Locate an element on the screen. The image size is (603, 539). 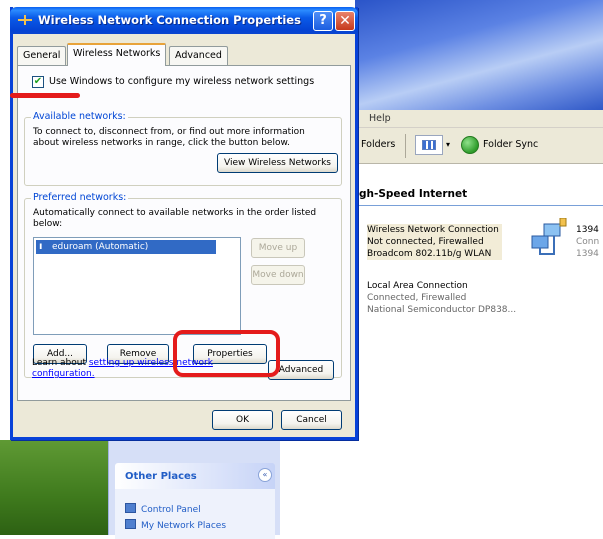
connection-item-1394: 1394 Conn 1394 is located at coordinates (587, 242).